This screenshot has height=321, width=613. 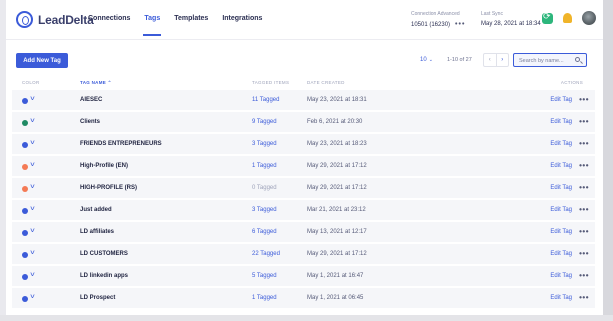 What do you see at coordinates (242, 18) in the screenshot?
I see `nav-integrations: Integrations` at bounding box center [242, 18].